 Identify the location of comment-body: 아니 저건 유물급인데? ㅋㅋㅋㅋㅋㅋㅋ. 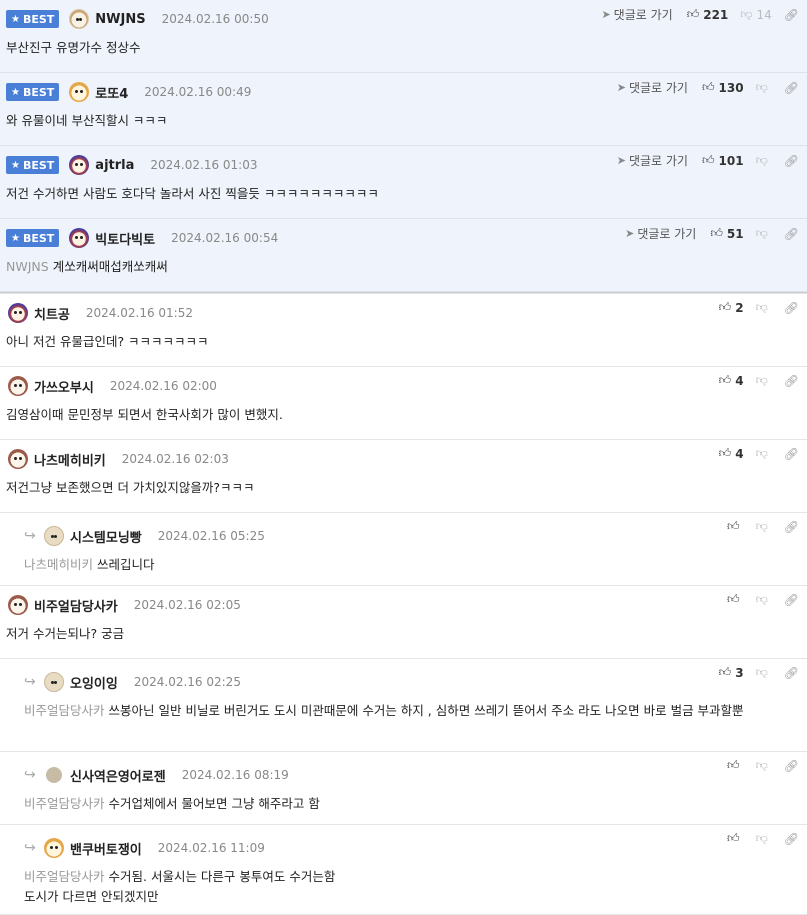
(402, 342).